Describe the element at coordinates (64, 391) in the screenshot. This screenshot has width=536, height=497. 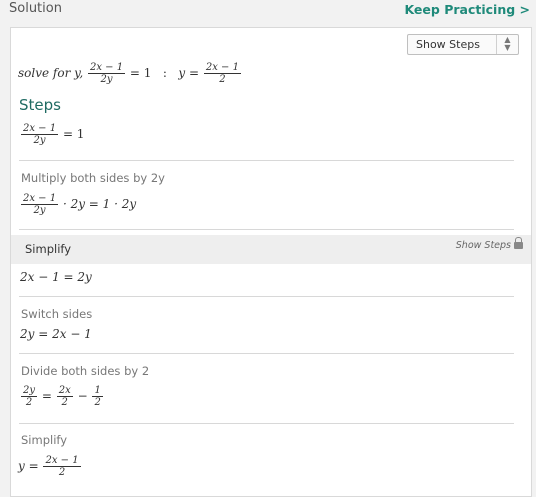
I see `step4-b-num: 2x` at that location.